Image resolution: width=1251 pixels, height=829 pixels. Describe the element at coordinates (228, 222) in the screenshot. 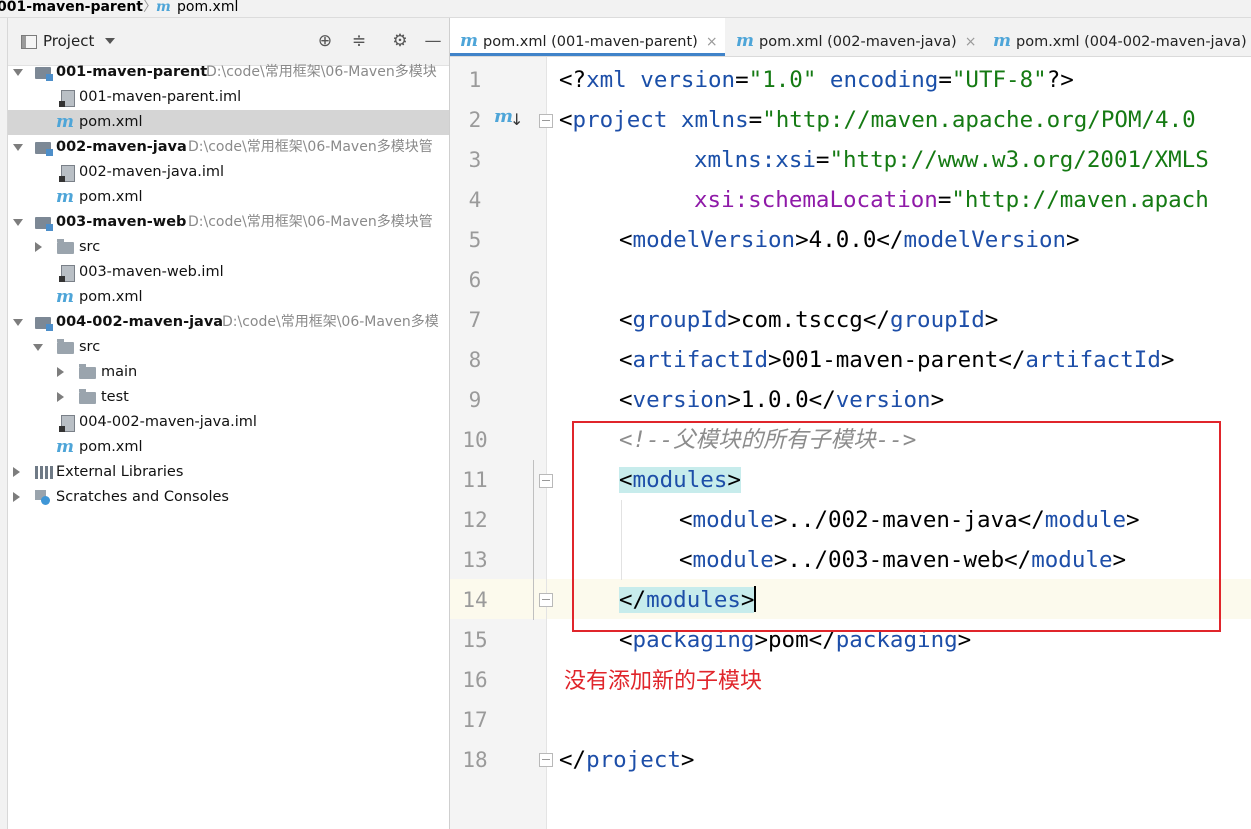

I see `tree-node-module: 003-maven-web D:\code\常用框架\06-Maven多模块管` at that location.